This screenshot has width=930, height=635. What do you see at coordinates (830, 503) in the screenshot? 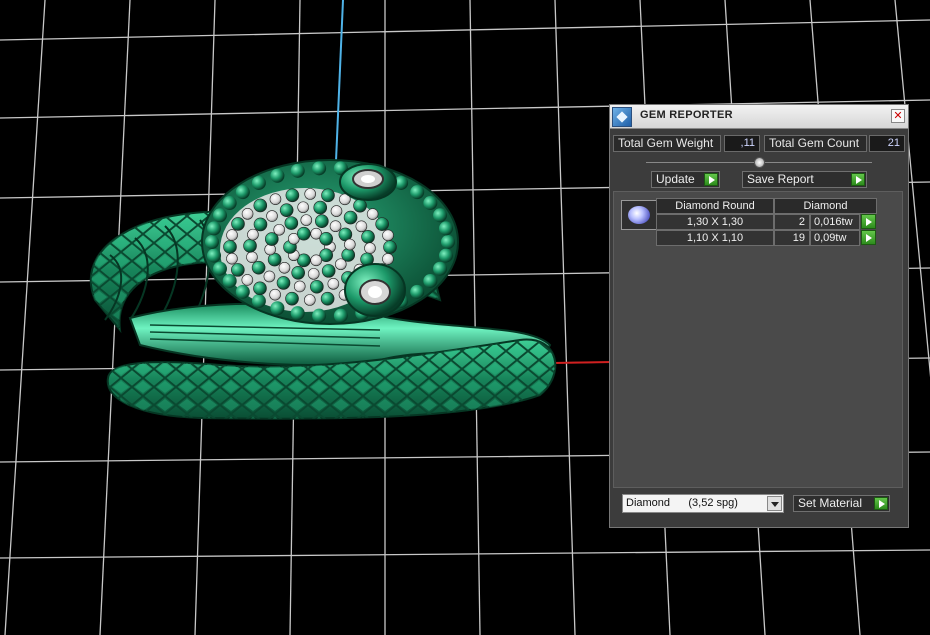
I see `set-material-button-label: Set Material` at bounding box center [830, 503].